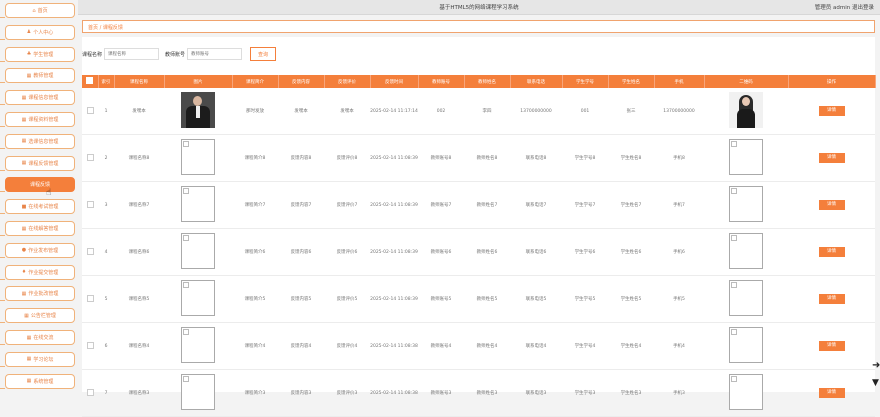 The width and height of the screenshot is (880, 417). Describe the element at coordinates (585, 346) in the screenshot. I see `cell-sno: 学生学号4` at that location.